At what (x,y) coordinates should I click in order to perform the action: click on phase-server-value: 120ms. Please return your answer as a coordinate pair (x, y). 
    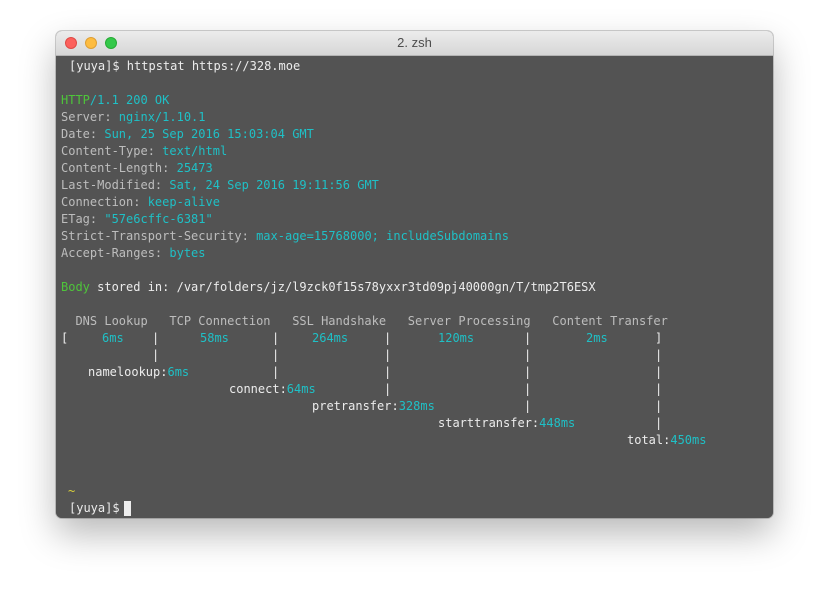
    Looking at the image, I should click on (456, 338).